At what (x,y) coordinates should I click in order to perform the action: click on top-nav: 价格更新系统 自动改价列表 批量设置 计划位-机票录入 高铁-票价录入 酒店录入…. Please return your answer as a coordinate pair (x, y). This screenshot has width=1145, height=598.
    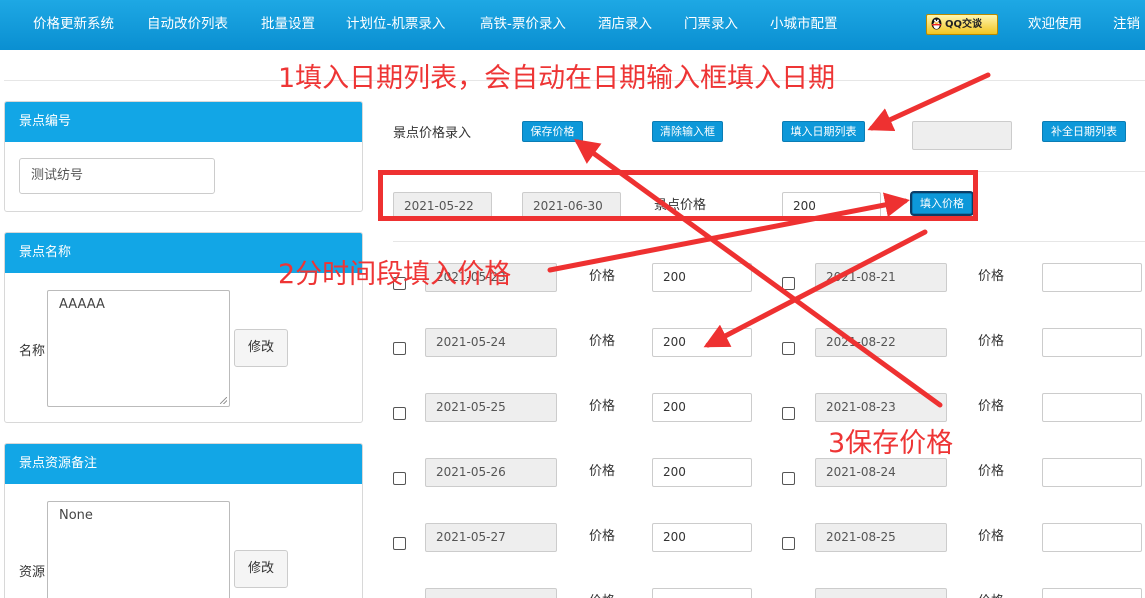
    Looking at the image, I should click on (572, 25).